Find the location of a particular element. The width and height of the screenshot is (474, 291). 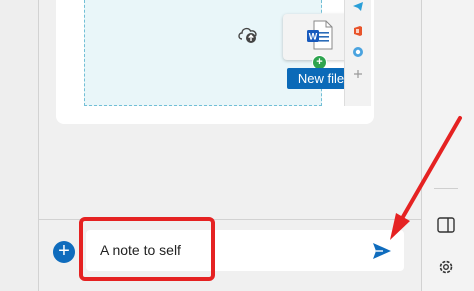

outlook-icon is located at coordinates (358, 52).